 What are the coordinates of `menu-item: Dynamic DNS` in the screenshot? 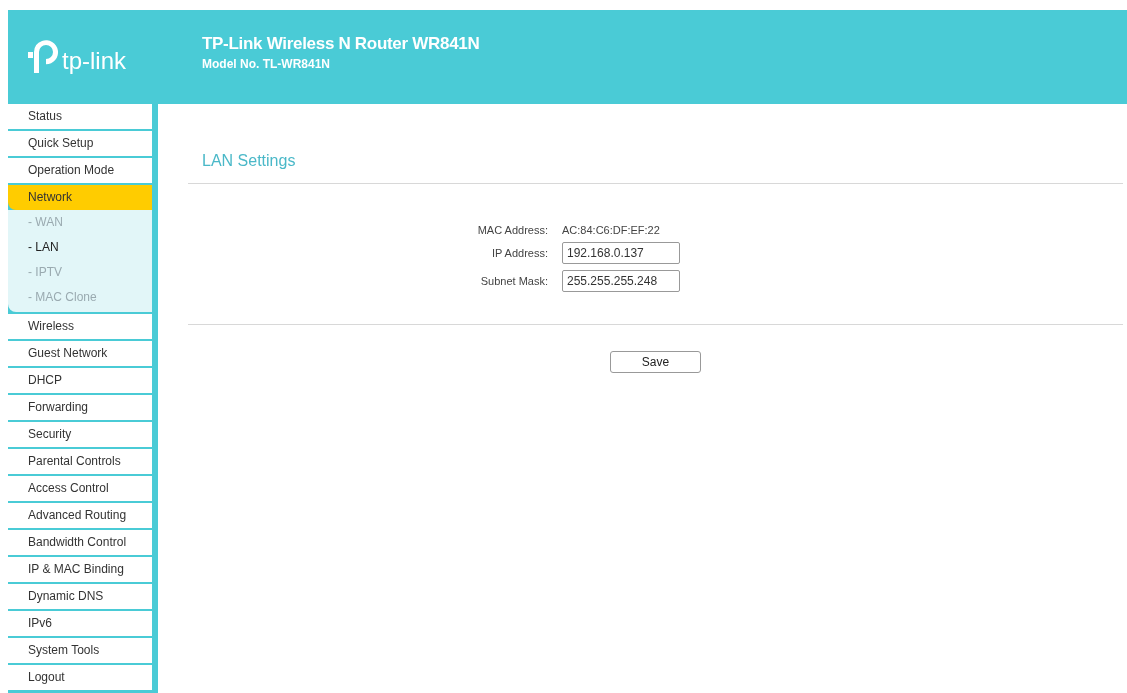 It's located at (80, 596).